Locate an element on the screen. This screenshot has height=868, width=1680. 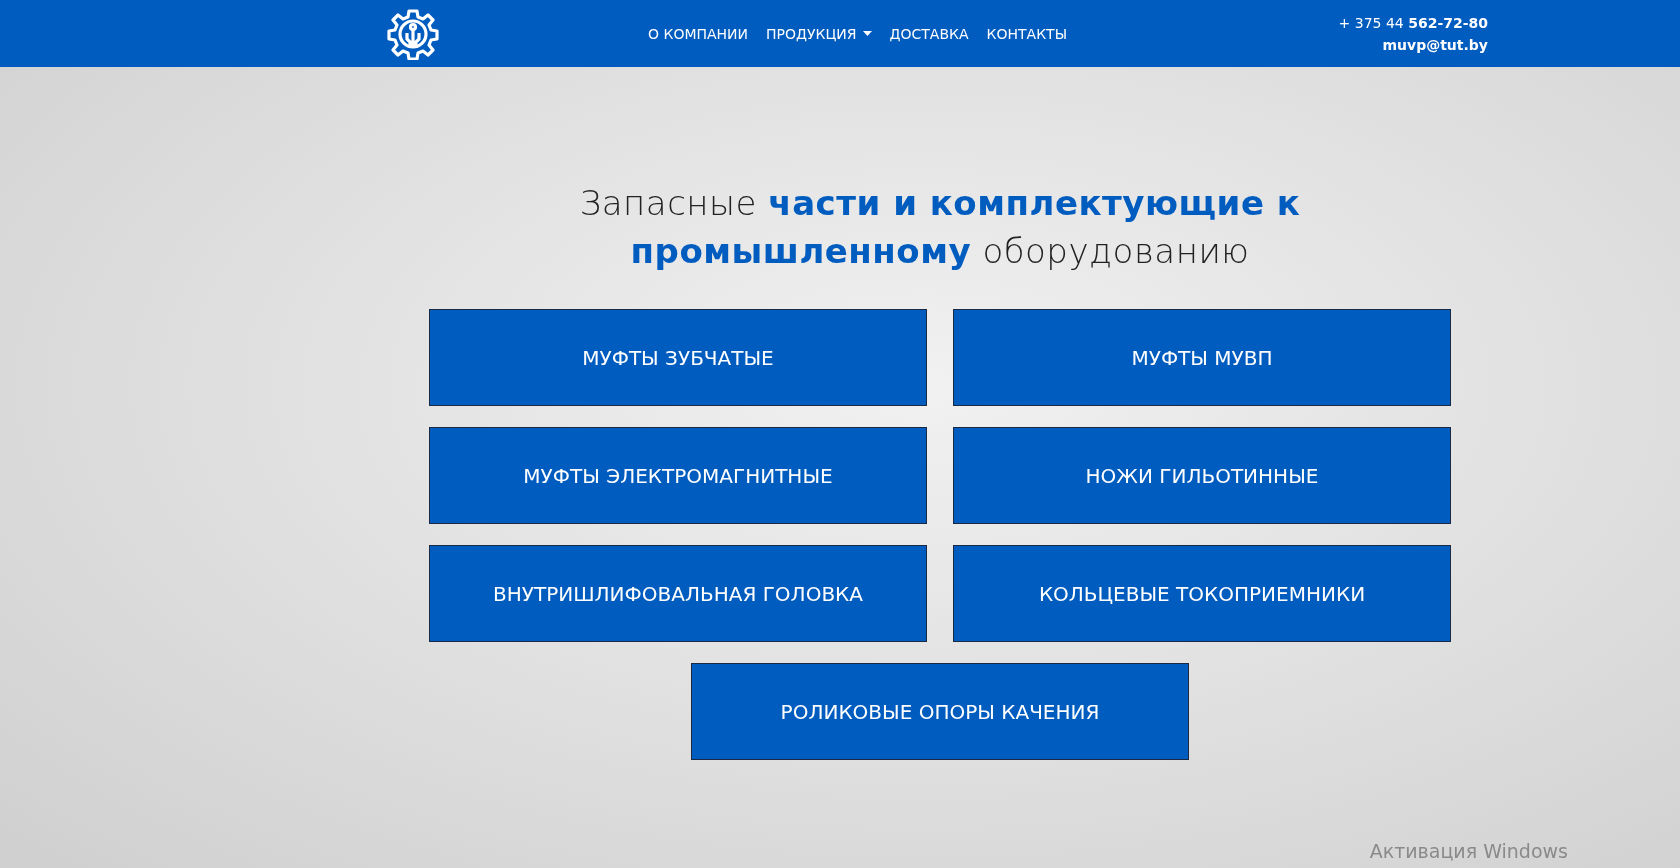
category-button: КОЛЬЦЕВЫЕ ТОКОПРИЕМНИКИ is located at coordinates (1202, 593).